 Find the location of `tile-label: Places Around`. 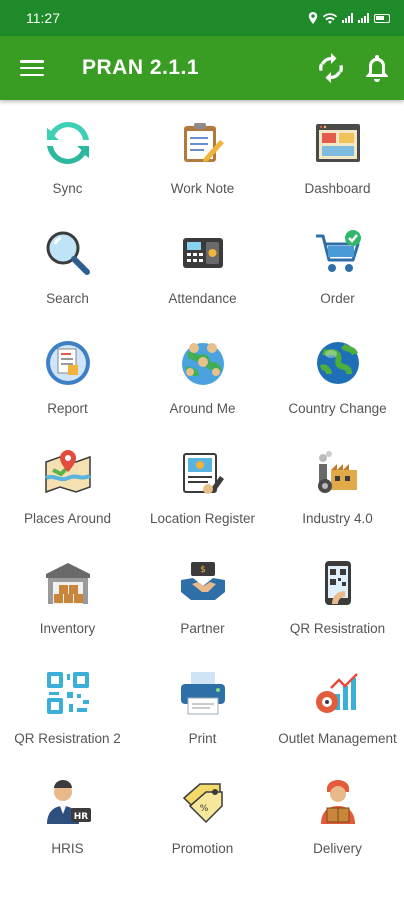

tile-label: Places Around is located at coordinates (67, 518).